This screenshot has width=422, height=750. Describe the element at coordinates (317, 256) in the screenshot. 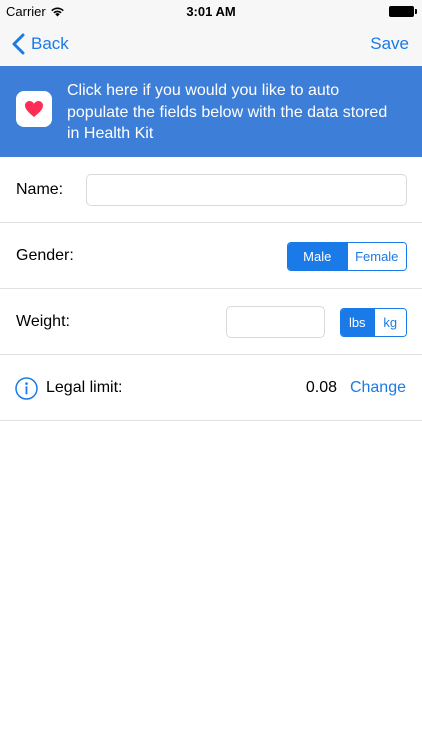

I see `gender-option-male: Male` at that location.